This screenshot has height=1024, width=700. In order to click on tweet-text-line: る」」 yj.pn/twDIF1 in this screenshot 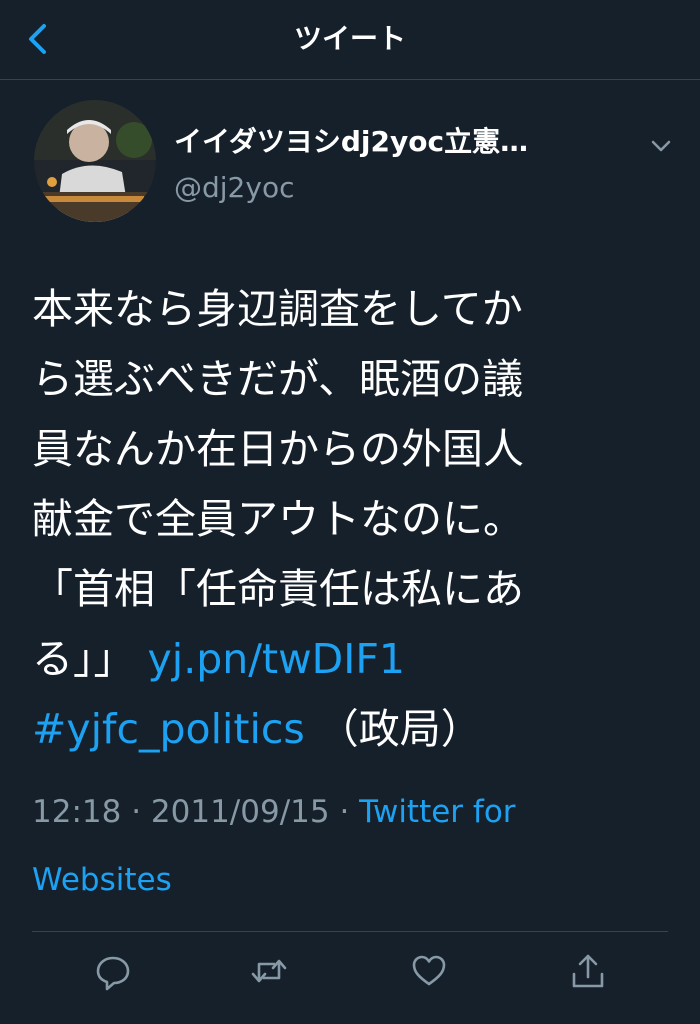, I will do `click(342, 659)`.